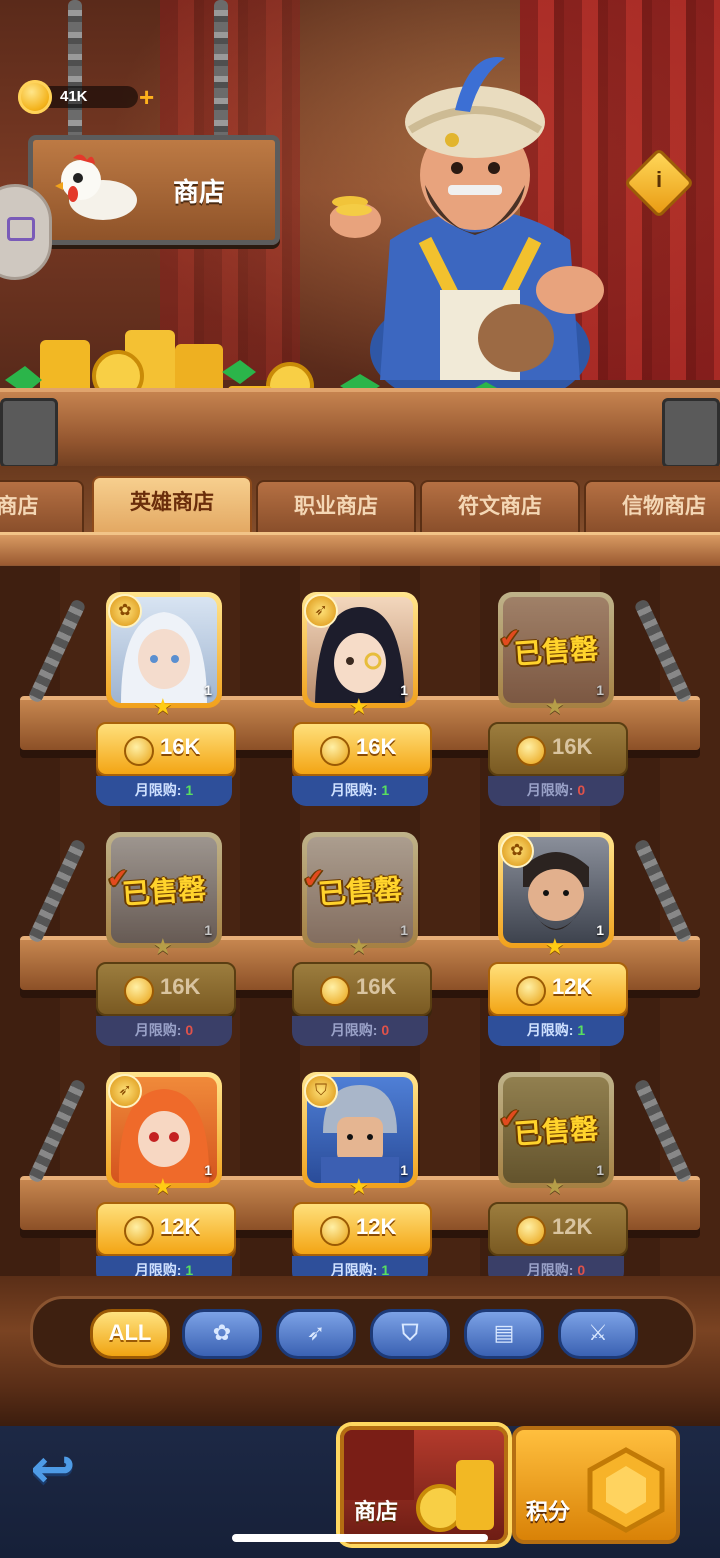 This screenshot has height=1558, width=720. I want to click on currency-bar, so click(88, 97).